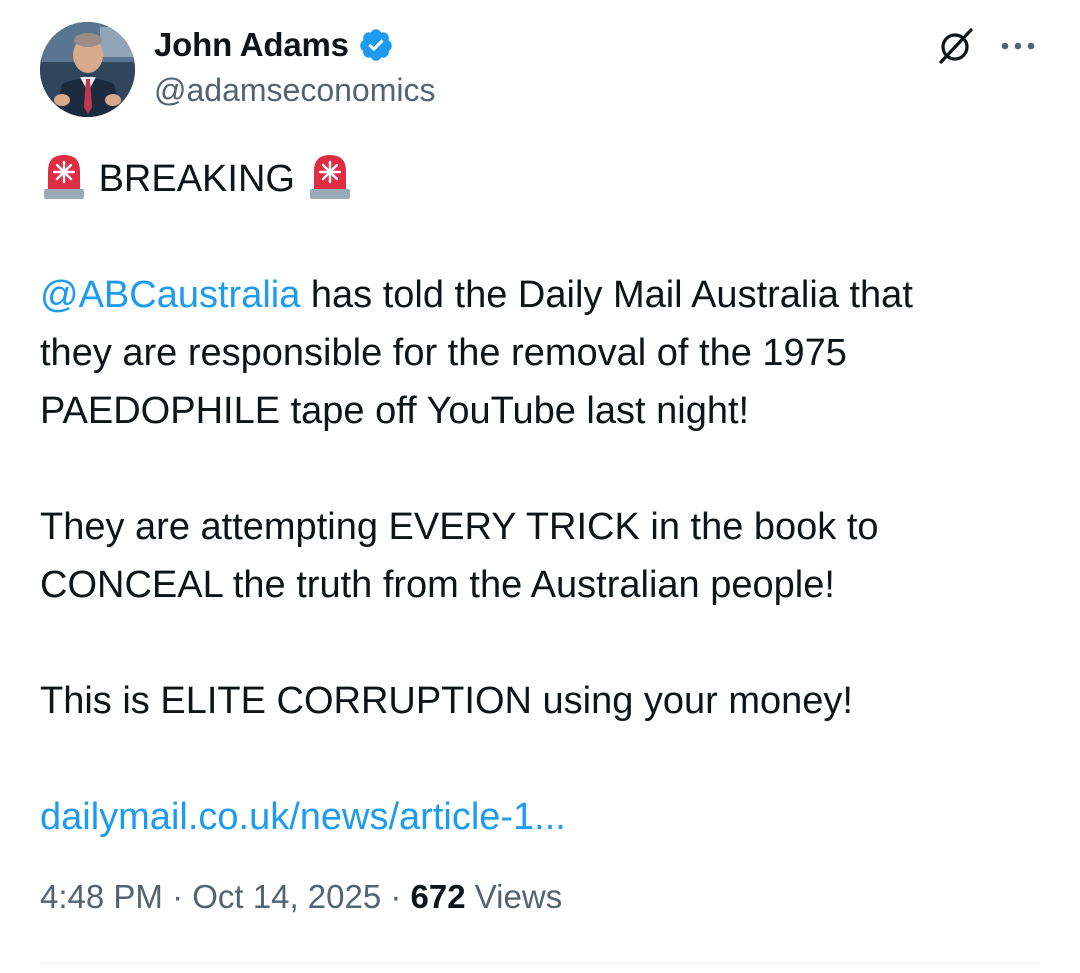 This screenshot has height=973, width=1080. Describe the element at coordinates (170, 295) in the screenshot. I see `mention-link: @ABCaustralia` at that location.